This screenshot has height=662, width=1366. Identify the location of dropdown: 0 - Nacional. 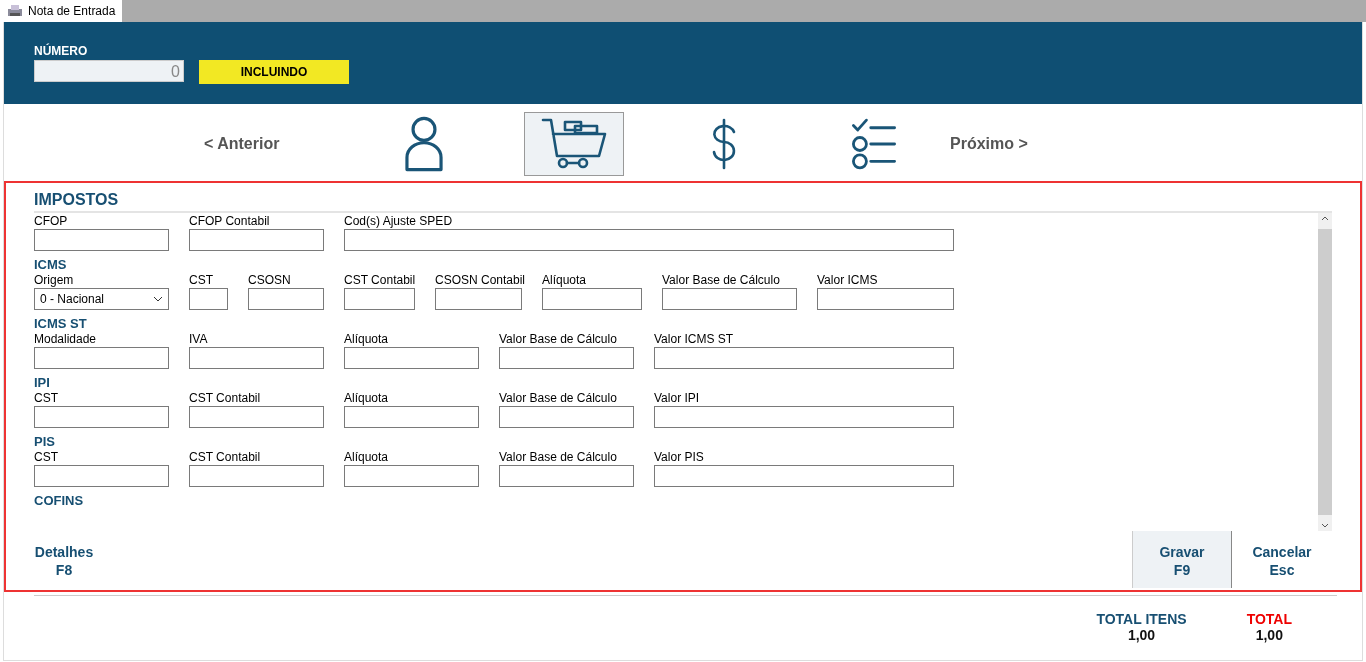
(101, 299).